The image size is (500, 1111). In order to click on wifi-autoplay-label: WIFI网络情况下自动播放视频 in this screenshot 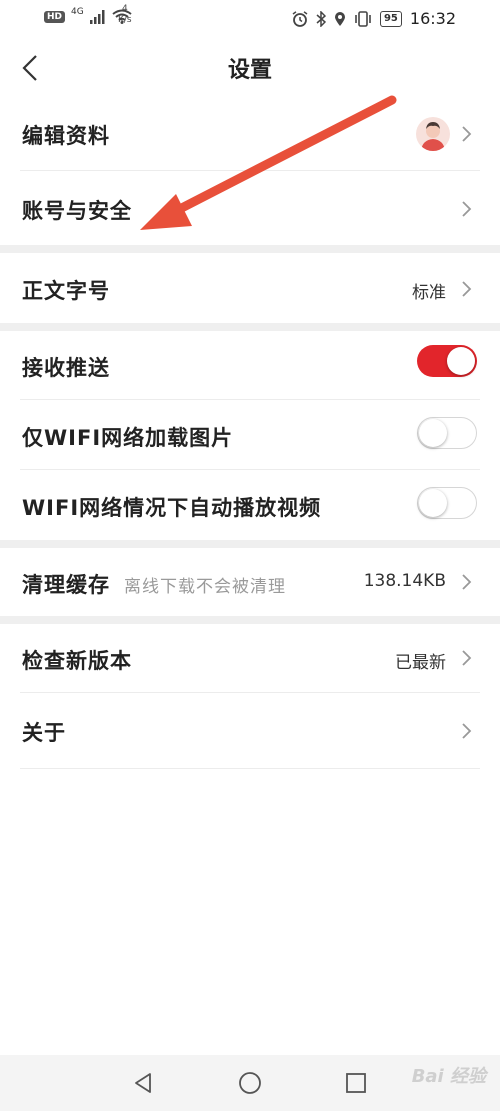, I will do `click(172, 508)`.